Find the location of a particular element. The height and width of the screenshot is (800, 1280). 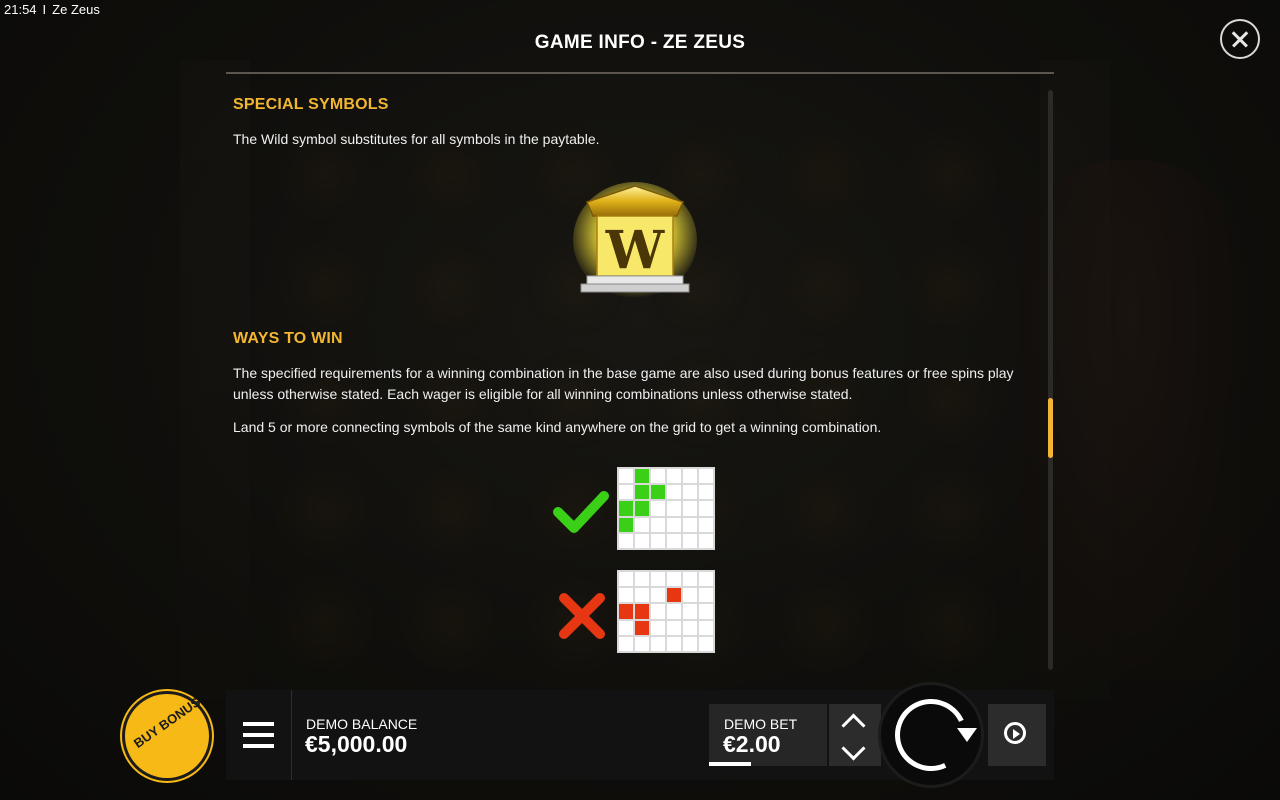

scrollbar-thumb is located at coordinates (1050, 428).